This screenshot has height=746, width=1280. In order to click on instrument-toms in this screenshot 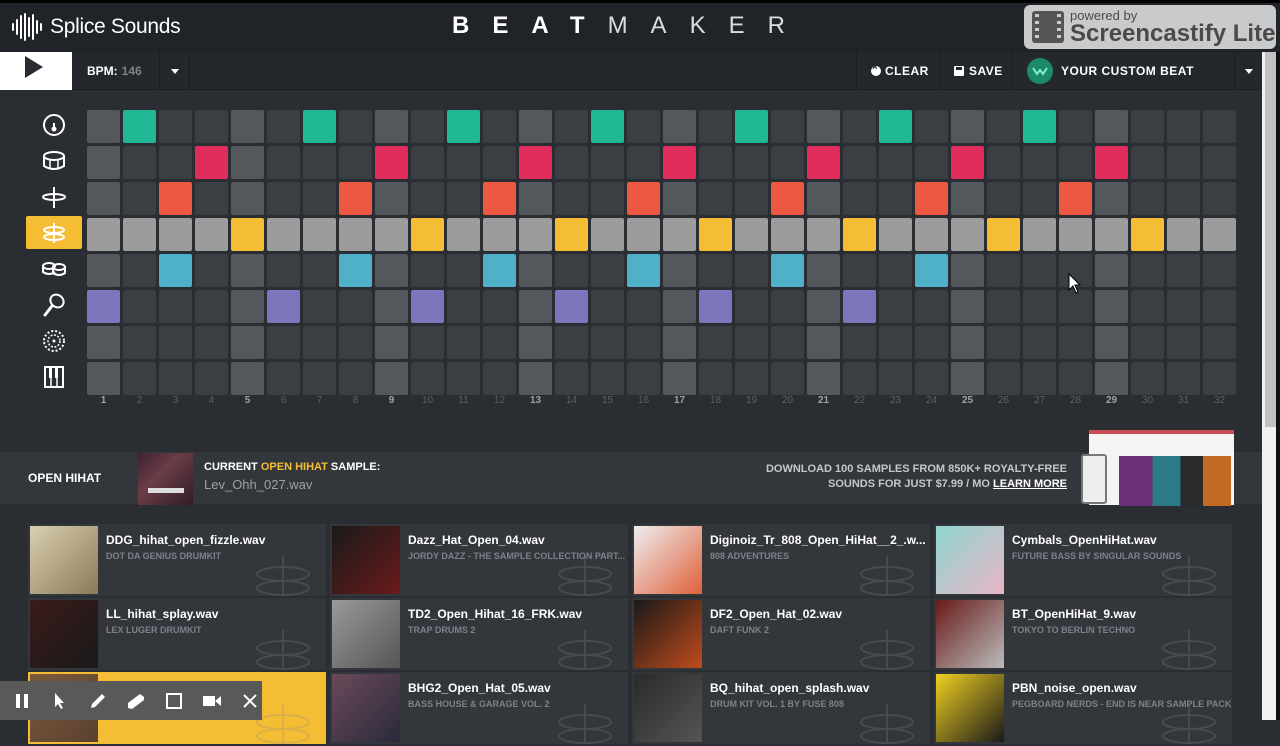, I will do `click(54, 268)`.